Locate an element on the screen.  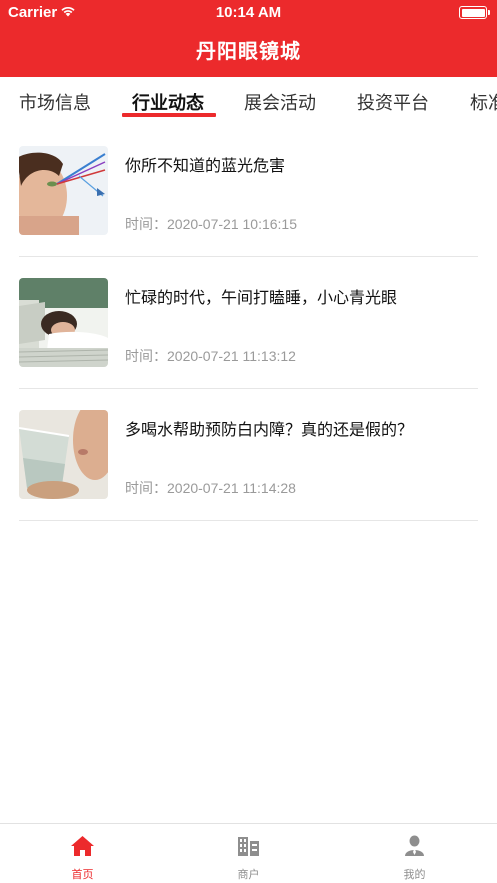
home-icon is located at coordinates (82, 846).